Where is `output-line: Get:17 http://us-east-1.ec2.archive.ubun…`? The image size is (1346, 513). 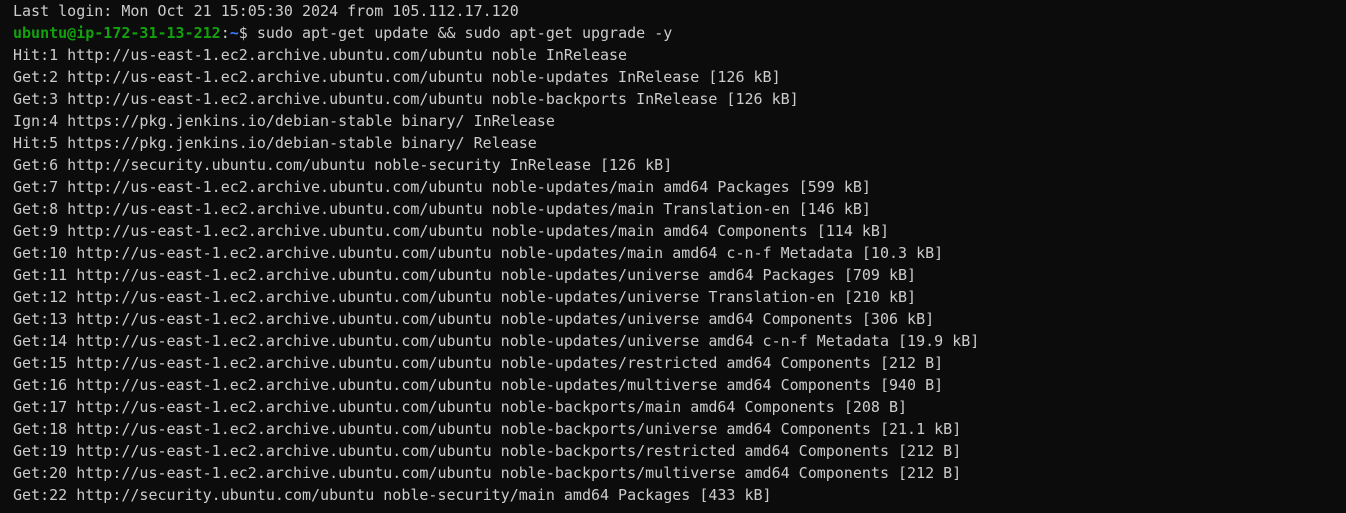
output-line: Get:17 http://us-east-1.ec2.archive.ubun… is located at coordinates (460, 407).